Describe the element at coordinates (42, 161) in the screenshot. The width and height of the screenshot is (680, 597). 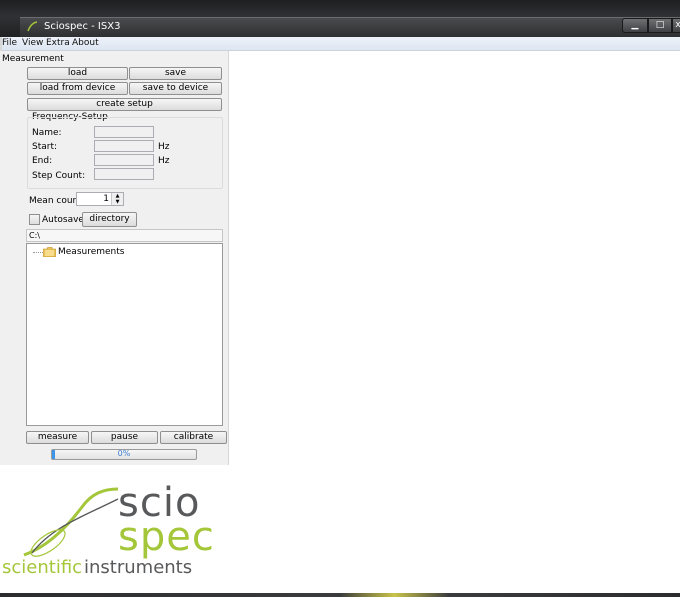
I see `end-label: End:` at that location.